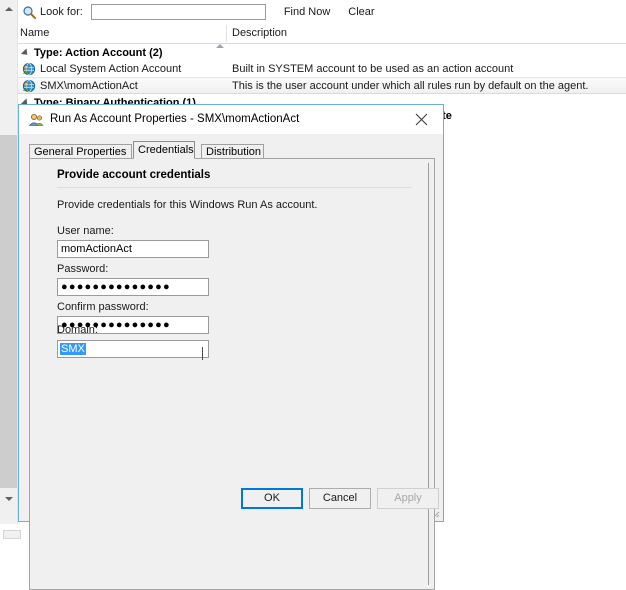 The image size is (626, 590). Describe the element at coordinates (61, 12) in the screenshot. I see `look-for-label: Look for:` at that location.